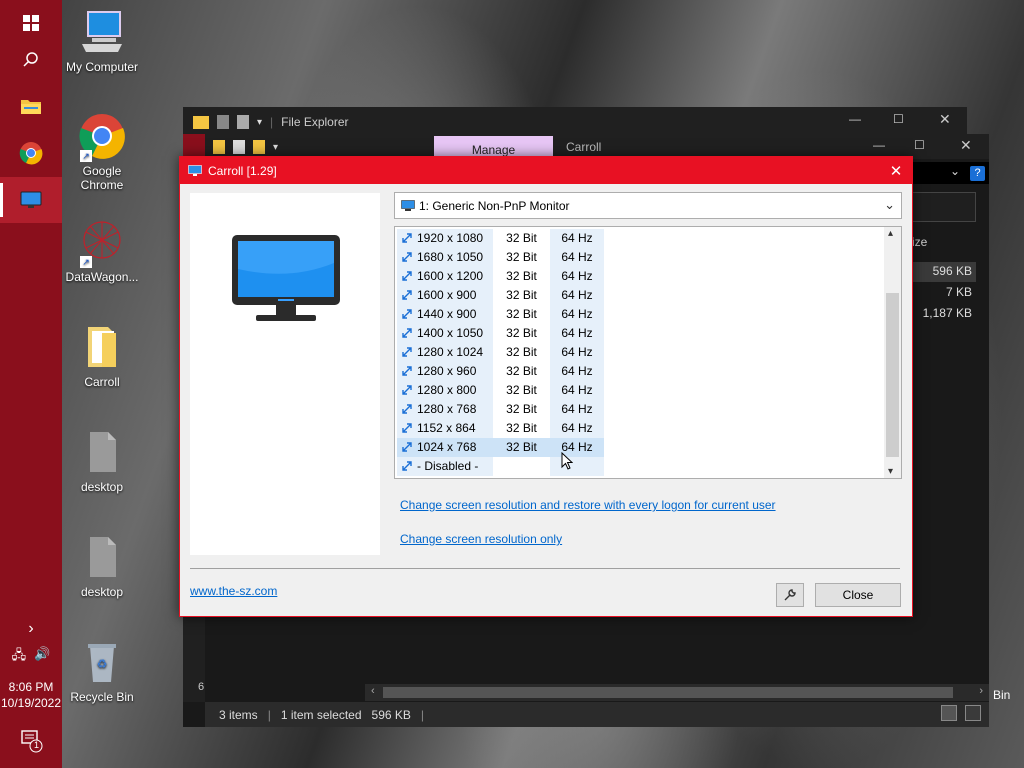  Describe the element at coordinates (500, 295) in the screenshot. I see `resolution-row: 1600 x 900 32 Bit 64 Hz` at that location.